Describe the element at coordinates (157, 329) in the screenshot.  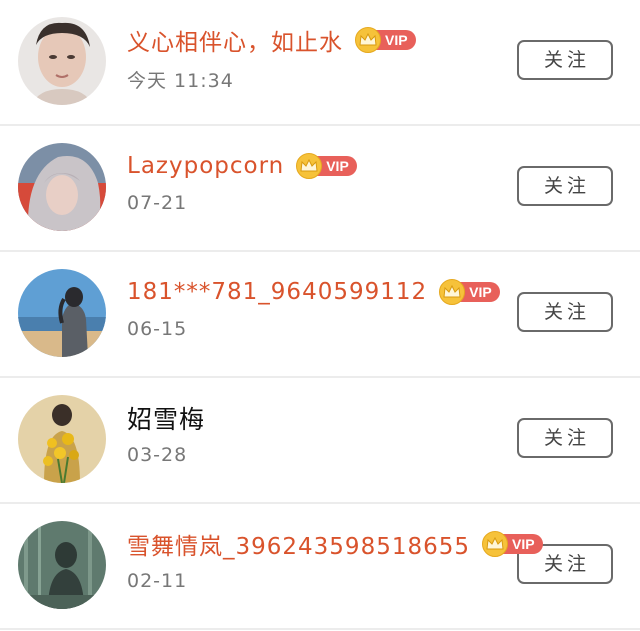
I see `timestamp: 06-15` at that location.